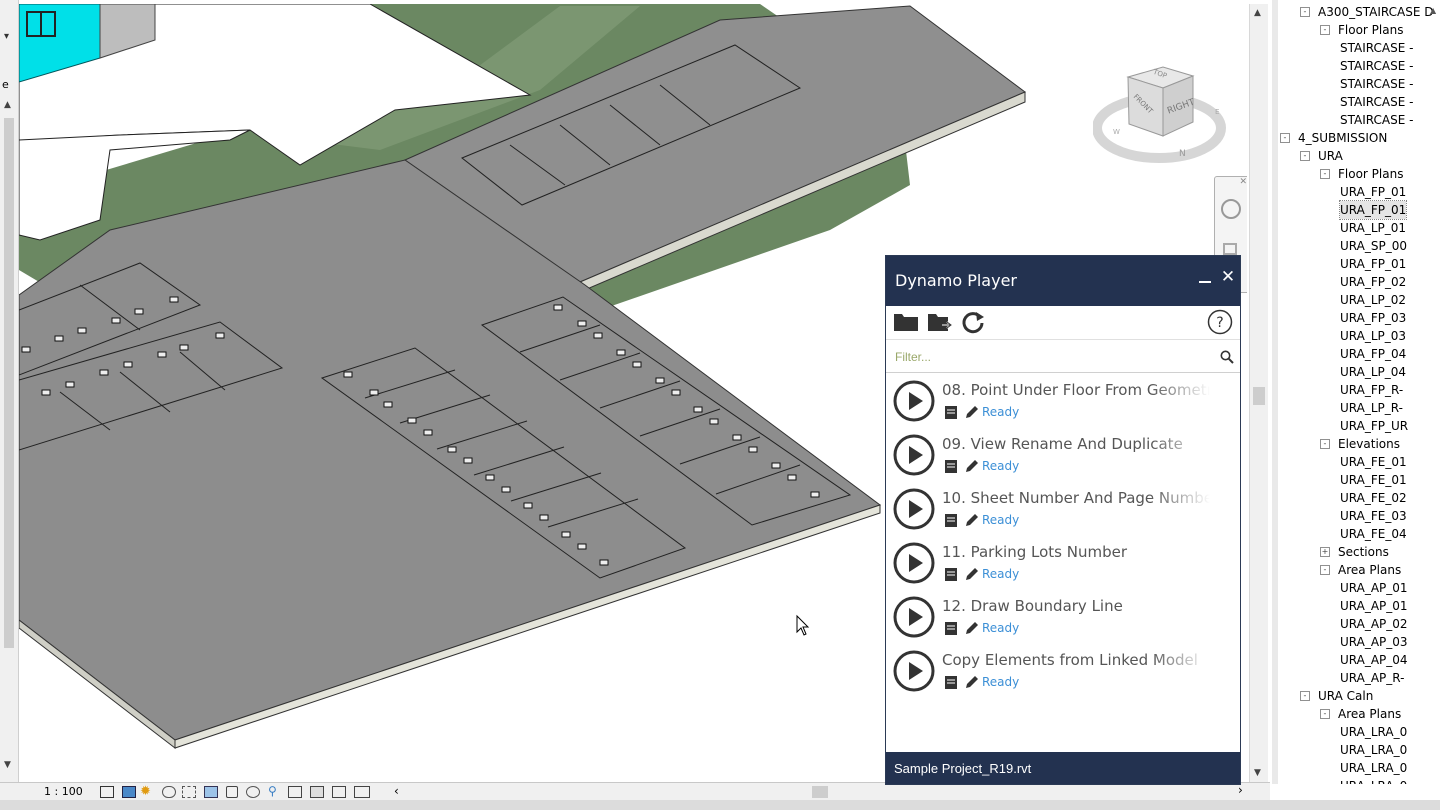 The height and width of the screenshot is (810, 1440). What do you see at coordinates (1231, 209) in the screenshot?
I see `steering-wheel-icon` at bounding box center [1231, 209].